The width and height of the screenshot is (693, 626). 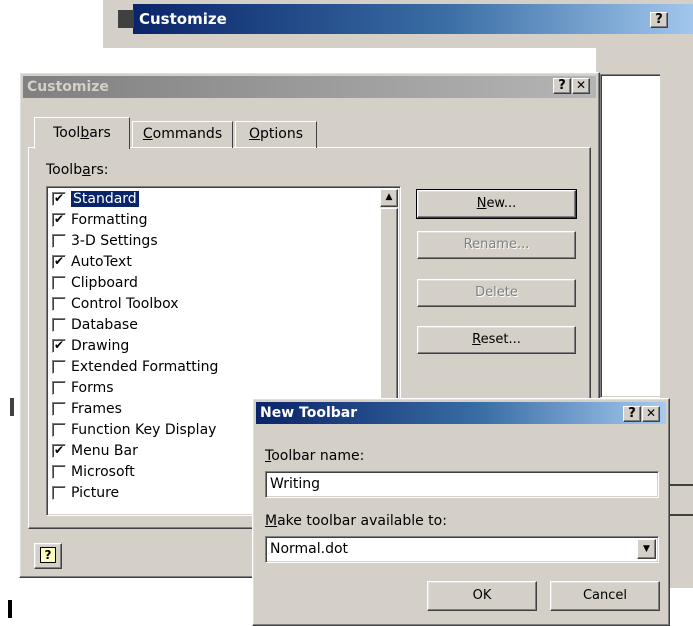 I want to click on toolbar-list-item-label: Function Key Display, so click(x=144, y=430).